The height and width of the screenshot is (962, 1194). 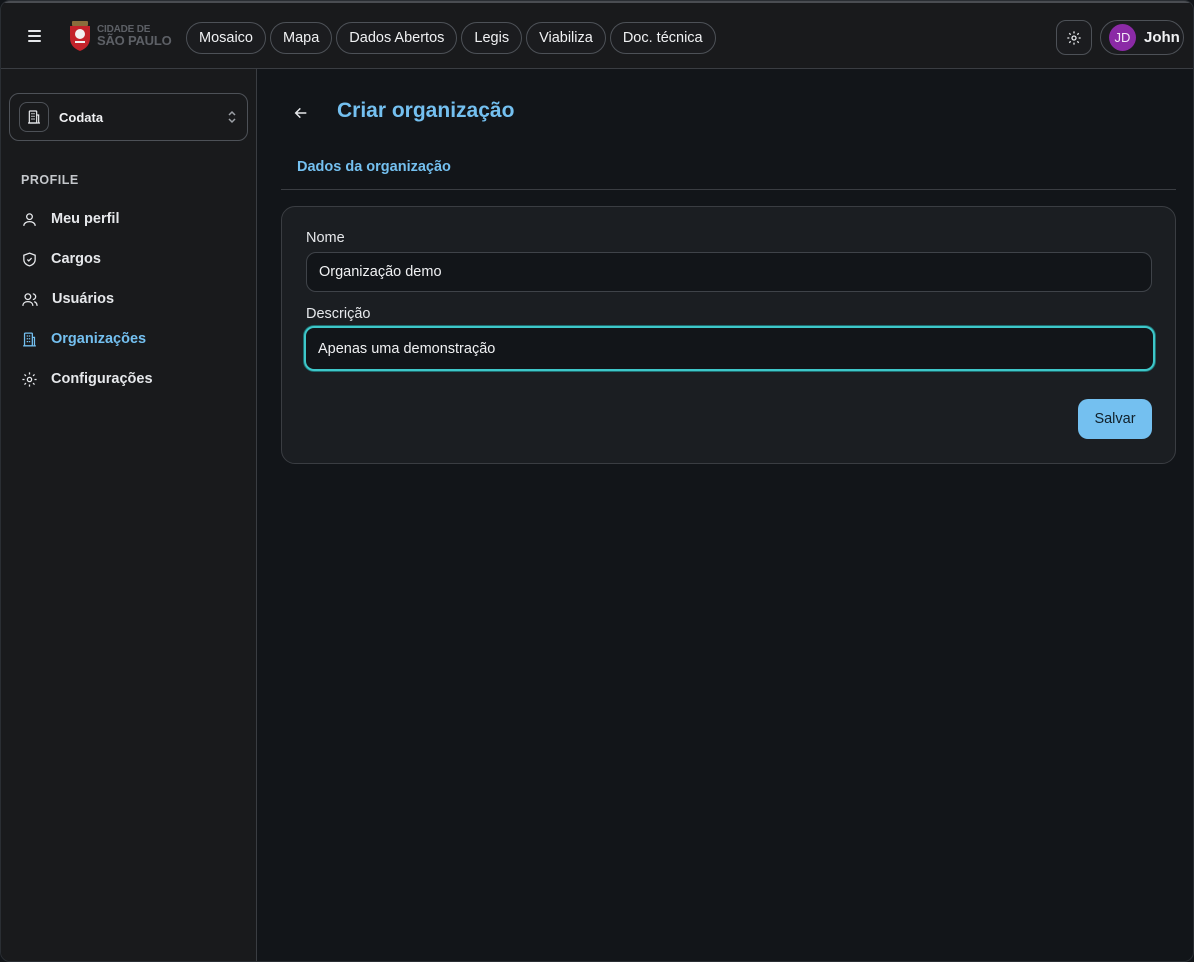 What do you see at coordinates (301, 38) in the screenshot?
I see `nav-mapa: Mapa` at bounding box center [301, 38].